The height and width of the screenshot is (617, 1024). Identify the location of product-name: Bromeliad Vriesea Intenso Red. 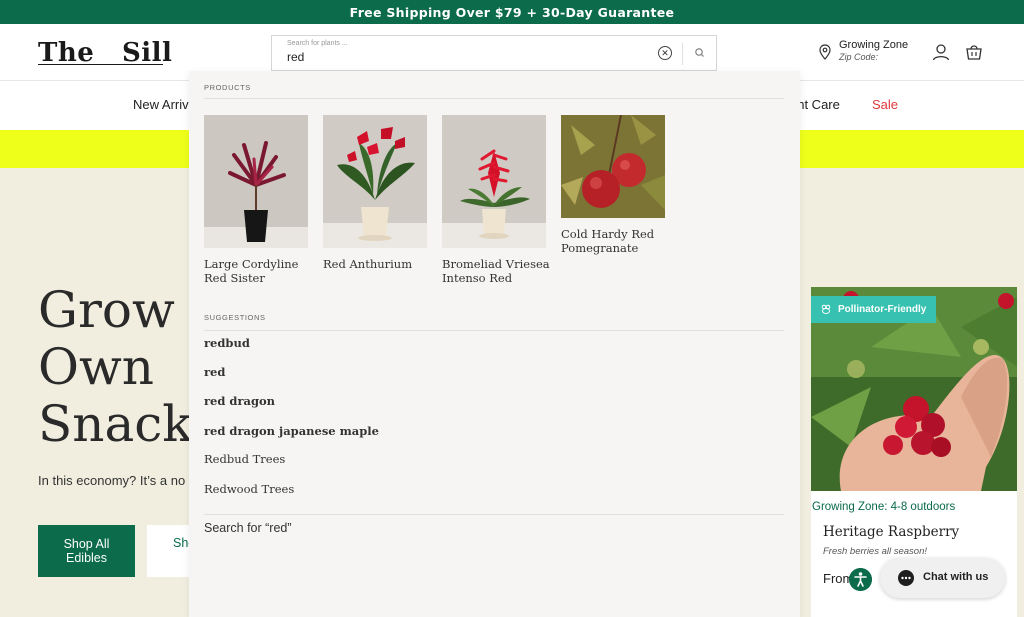
(498, 271).